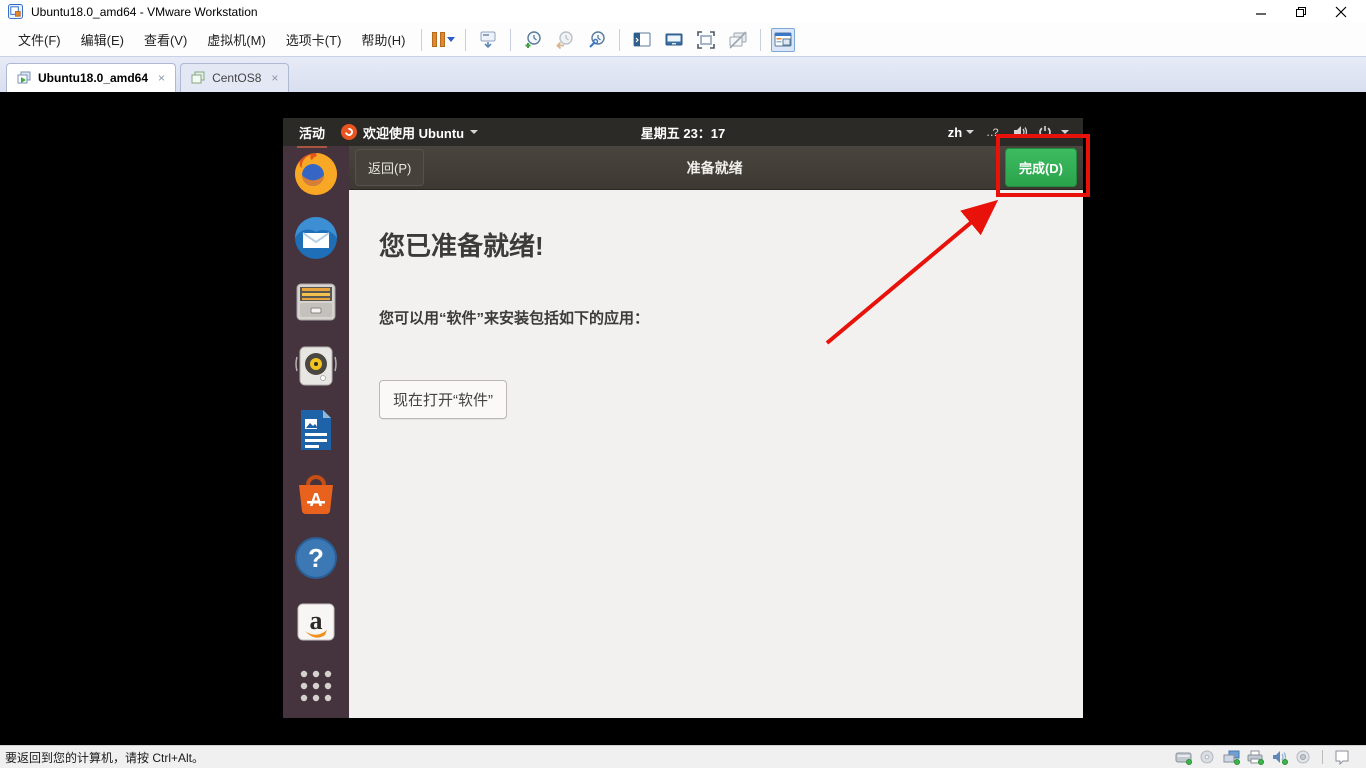 This screenshot has height=768, width=1366. Describe the element at coordinates (683, 74) in the screenshot. I see `tab-bar: Ubuntu18.0_amd64 × CentOS8 ×` at that location.